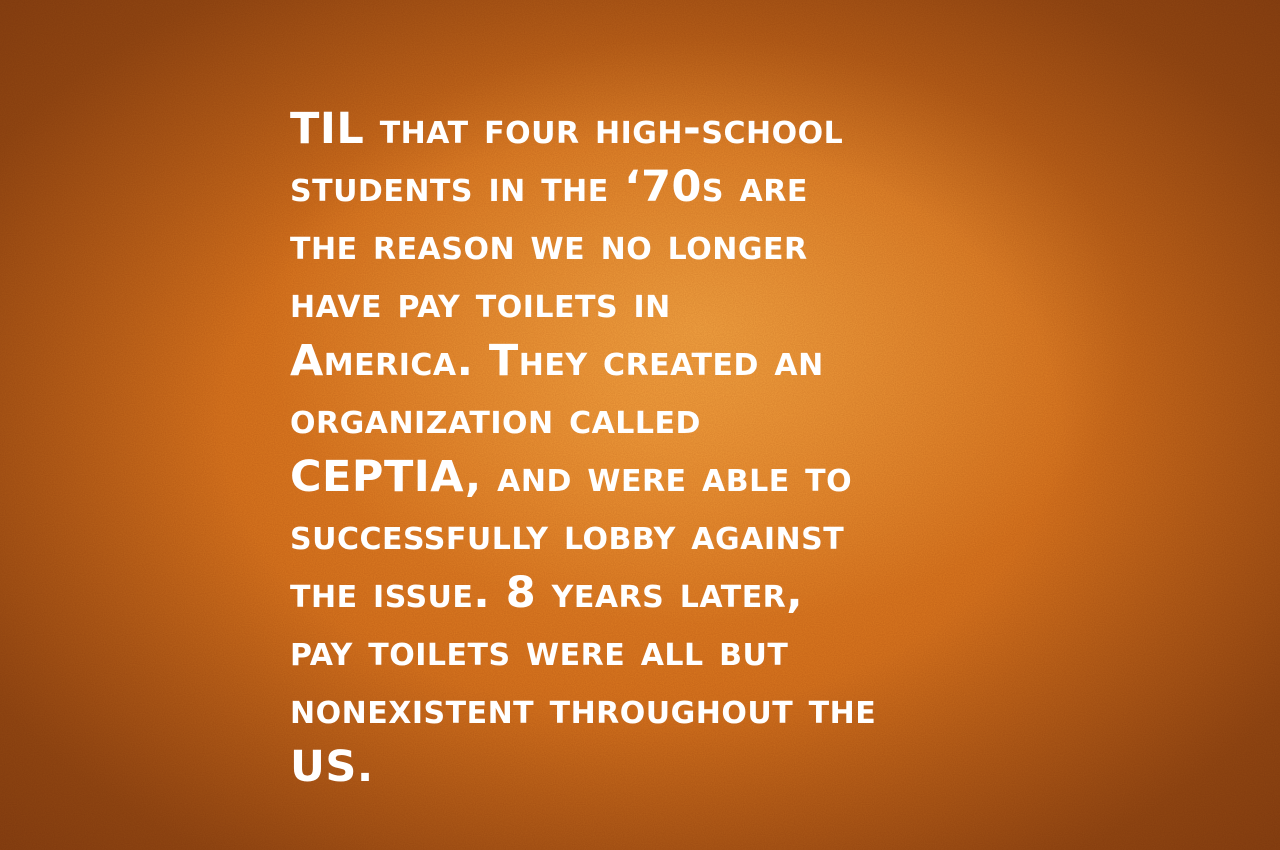 The image size is (1280, 850). What do you see at coordinates (332, 767) in the screenshot?
I see `fact-line: US.` at bounding box center [332, 767].